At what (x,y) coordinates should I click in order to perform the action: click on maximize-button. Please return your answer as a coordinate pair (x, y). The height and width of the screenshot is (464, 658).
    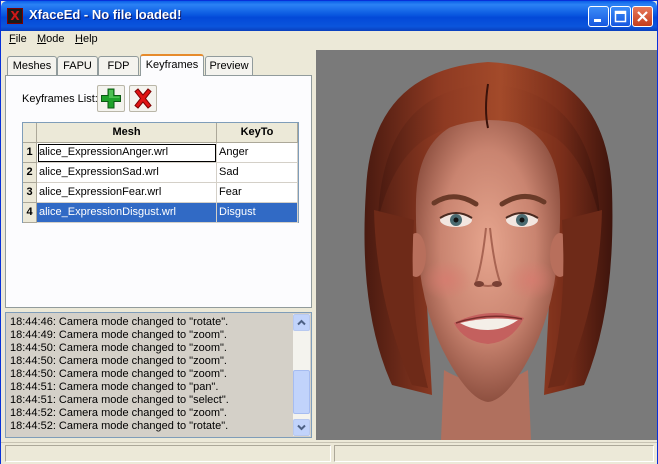
    Looking at the image, I should click on (620, 16).